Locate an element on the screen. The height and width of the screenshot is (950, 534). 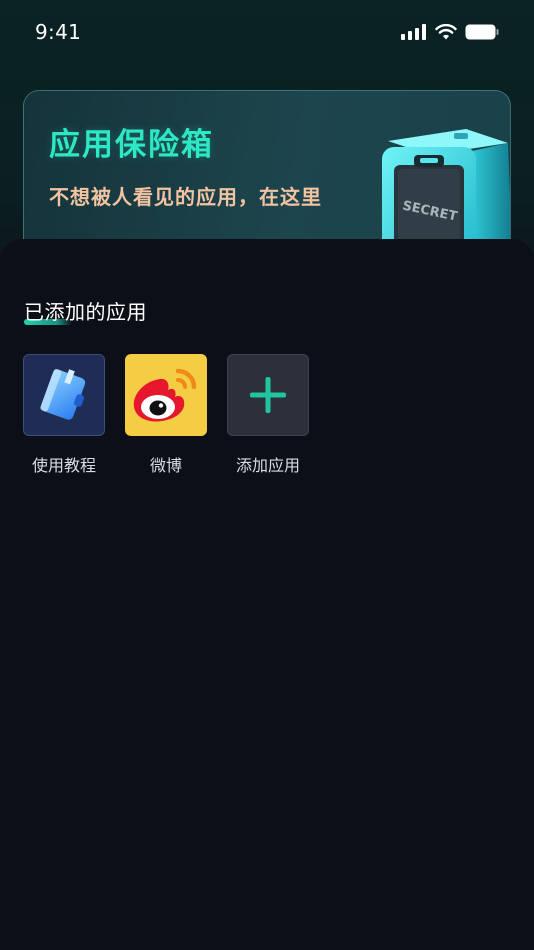
plus-icon is located at coordinates (268, 395).